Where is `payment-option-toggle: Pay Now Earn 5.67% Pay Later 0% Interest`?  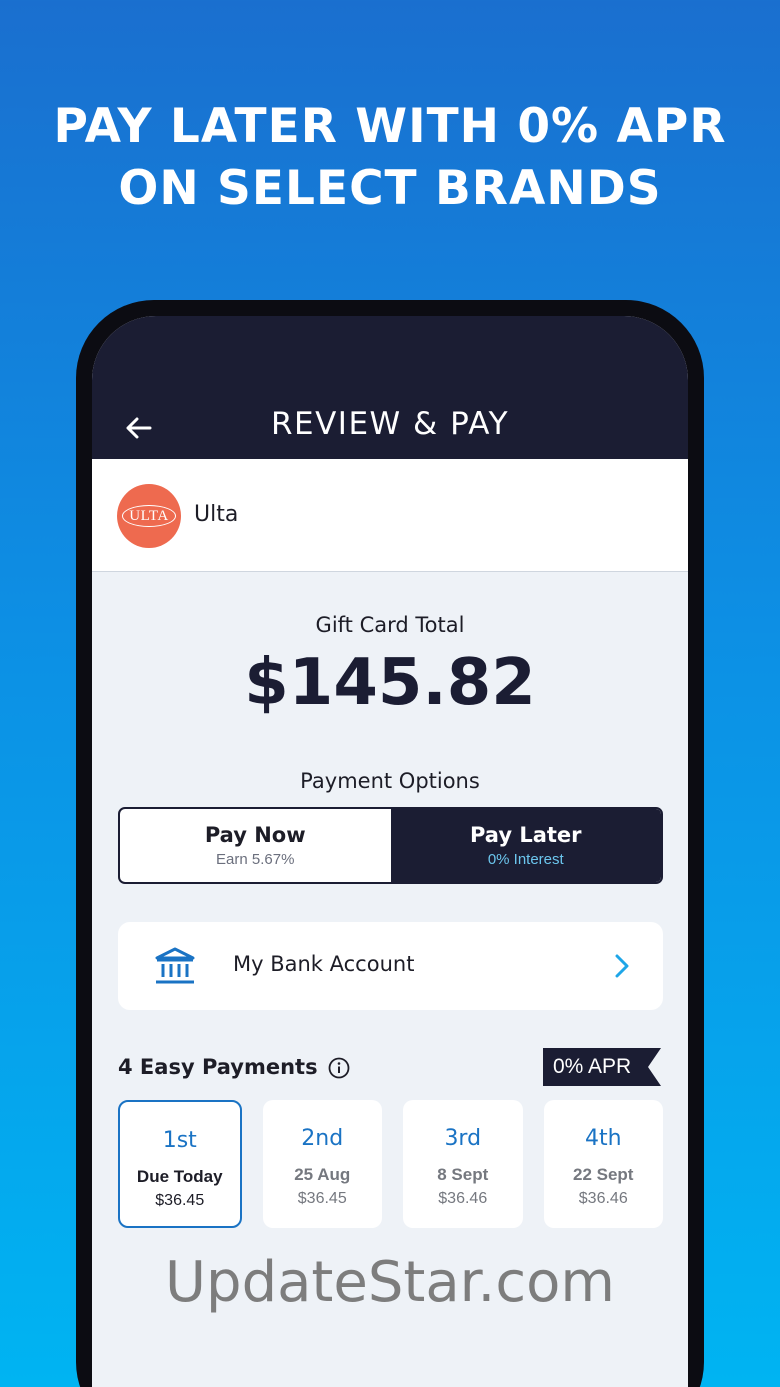 payment-option-toggle: Pay Now Earn 5.67% Pay Later 0% Interest is located at coordinates (390, 845).